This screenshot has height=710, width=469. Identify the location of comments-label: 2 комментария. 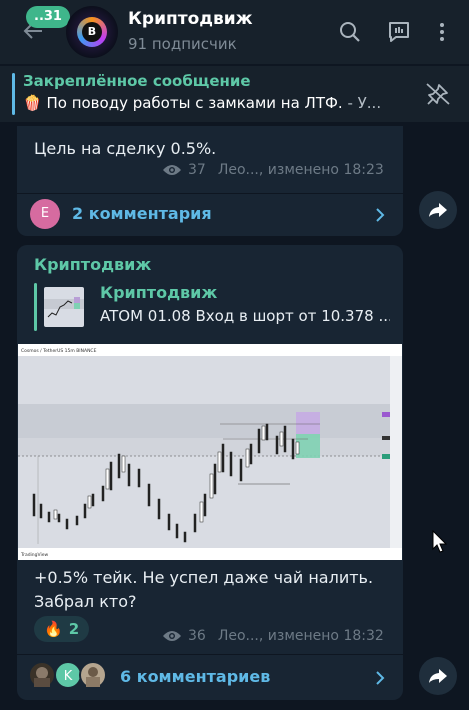
(142, 213).